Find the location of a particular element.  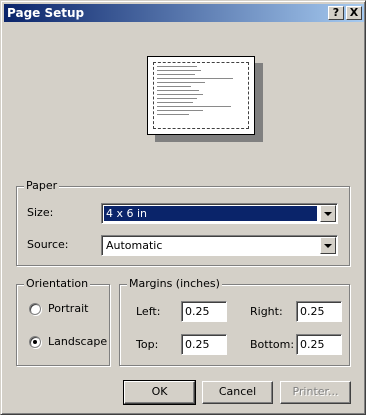

right-margin-input is located at coordinates (319, 311).